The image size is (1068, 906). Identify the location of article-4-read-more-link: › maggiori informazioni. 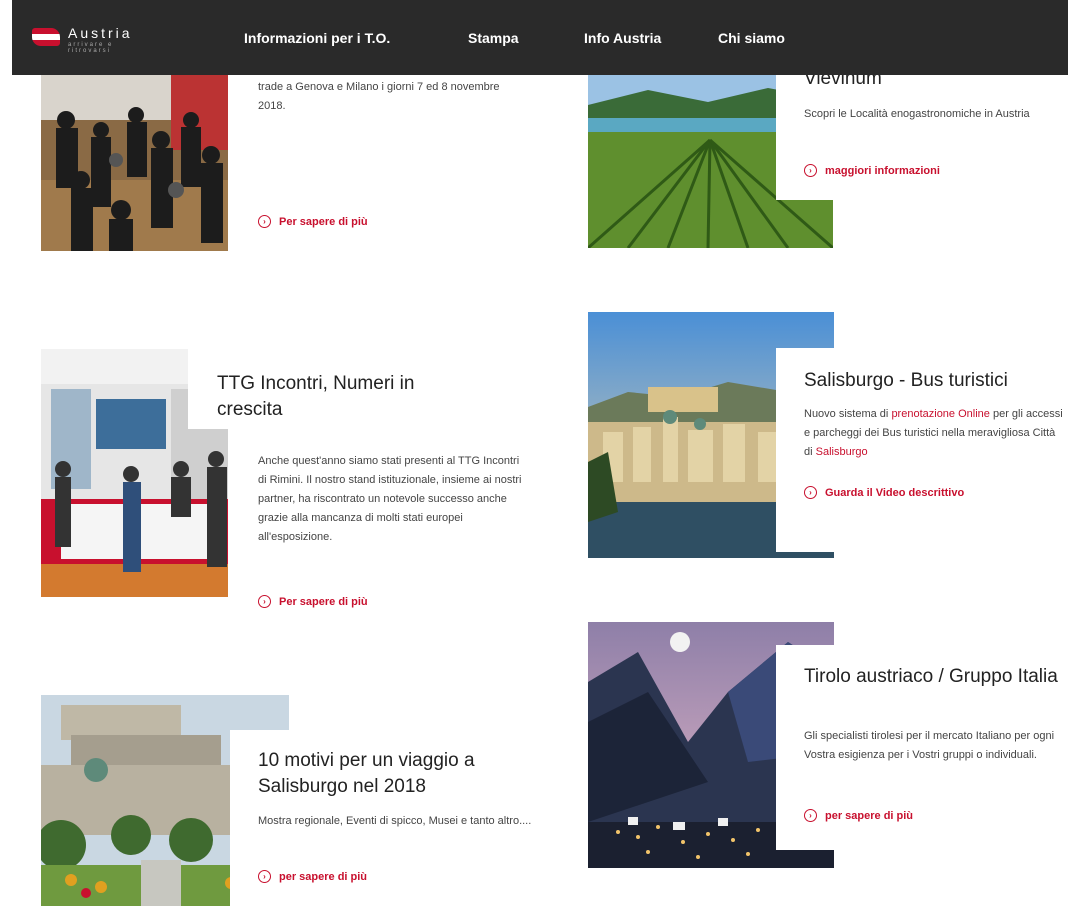
(872, 170).